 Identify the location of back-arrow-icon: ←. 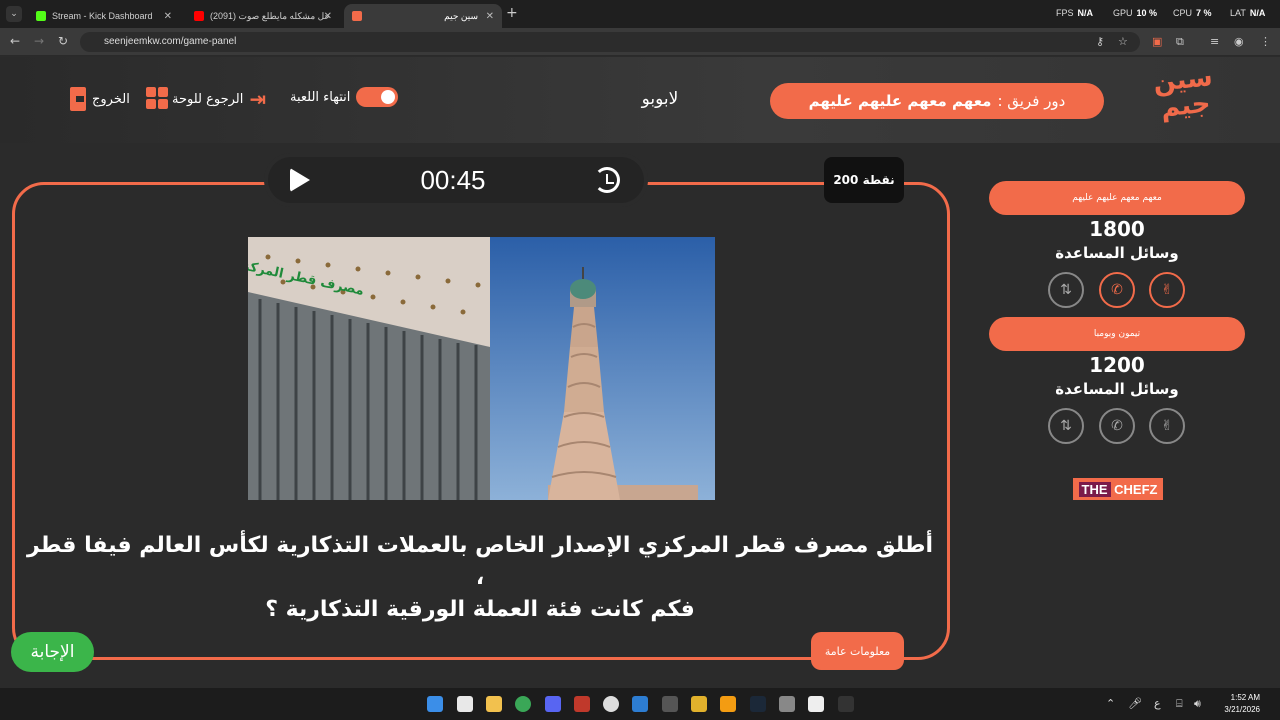
(15, 41).